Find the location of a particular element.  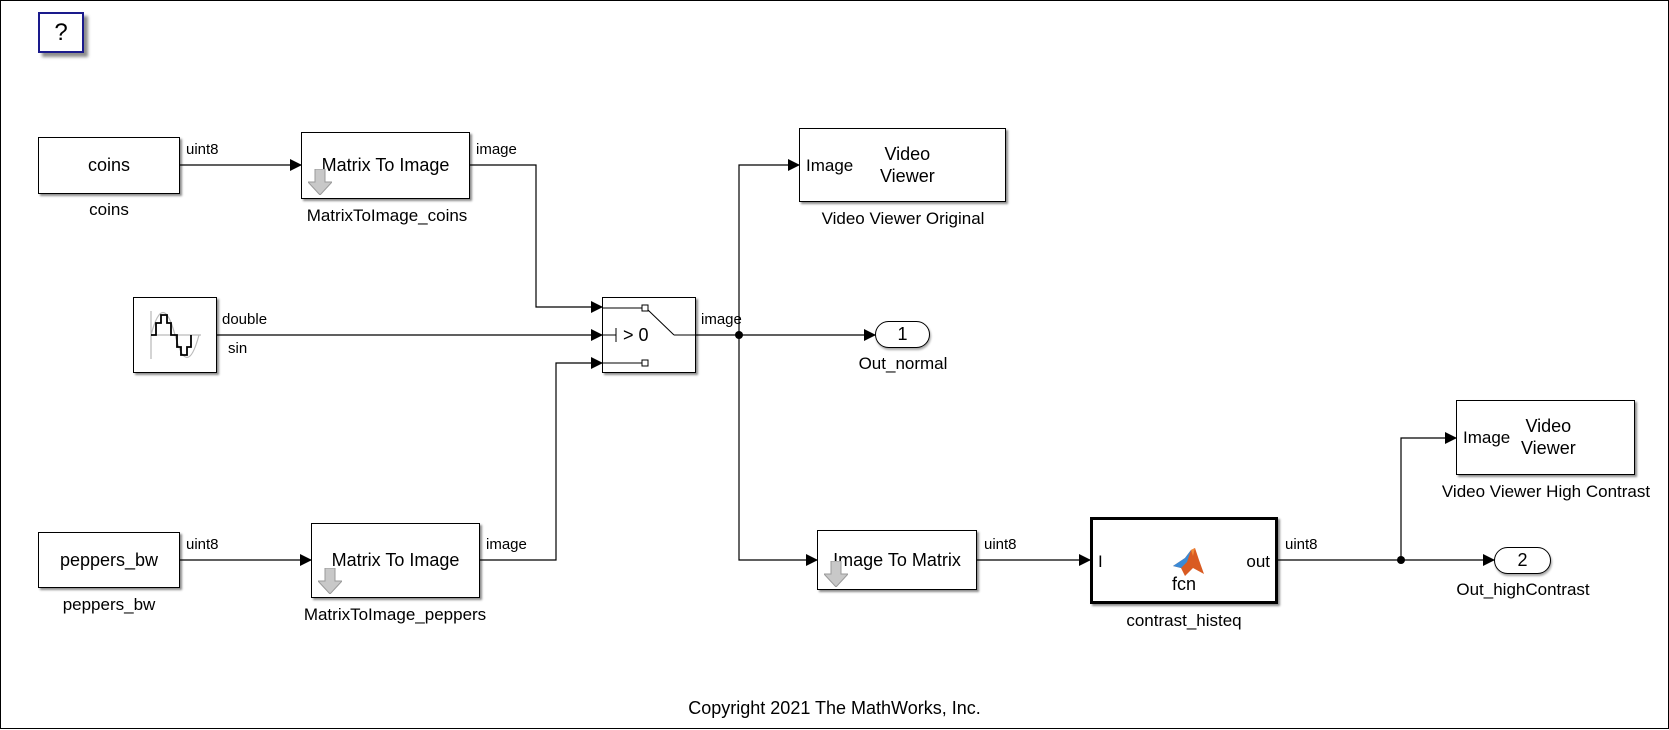

outport-2: 2 is located at coordinates (1522, 560).